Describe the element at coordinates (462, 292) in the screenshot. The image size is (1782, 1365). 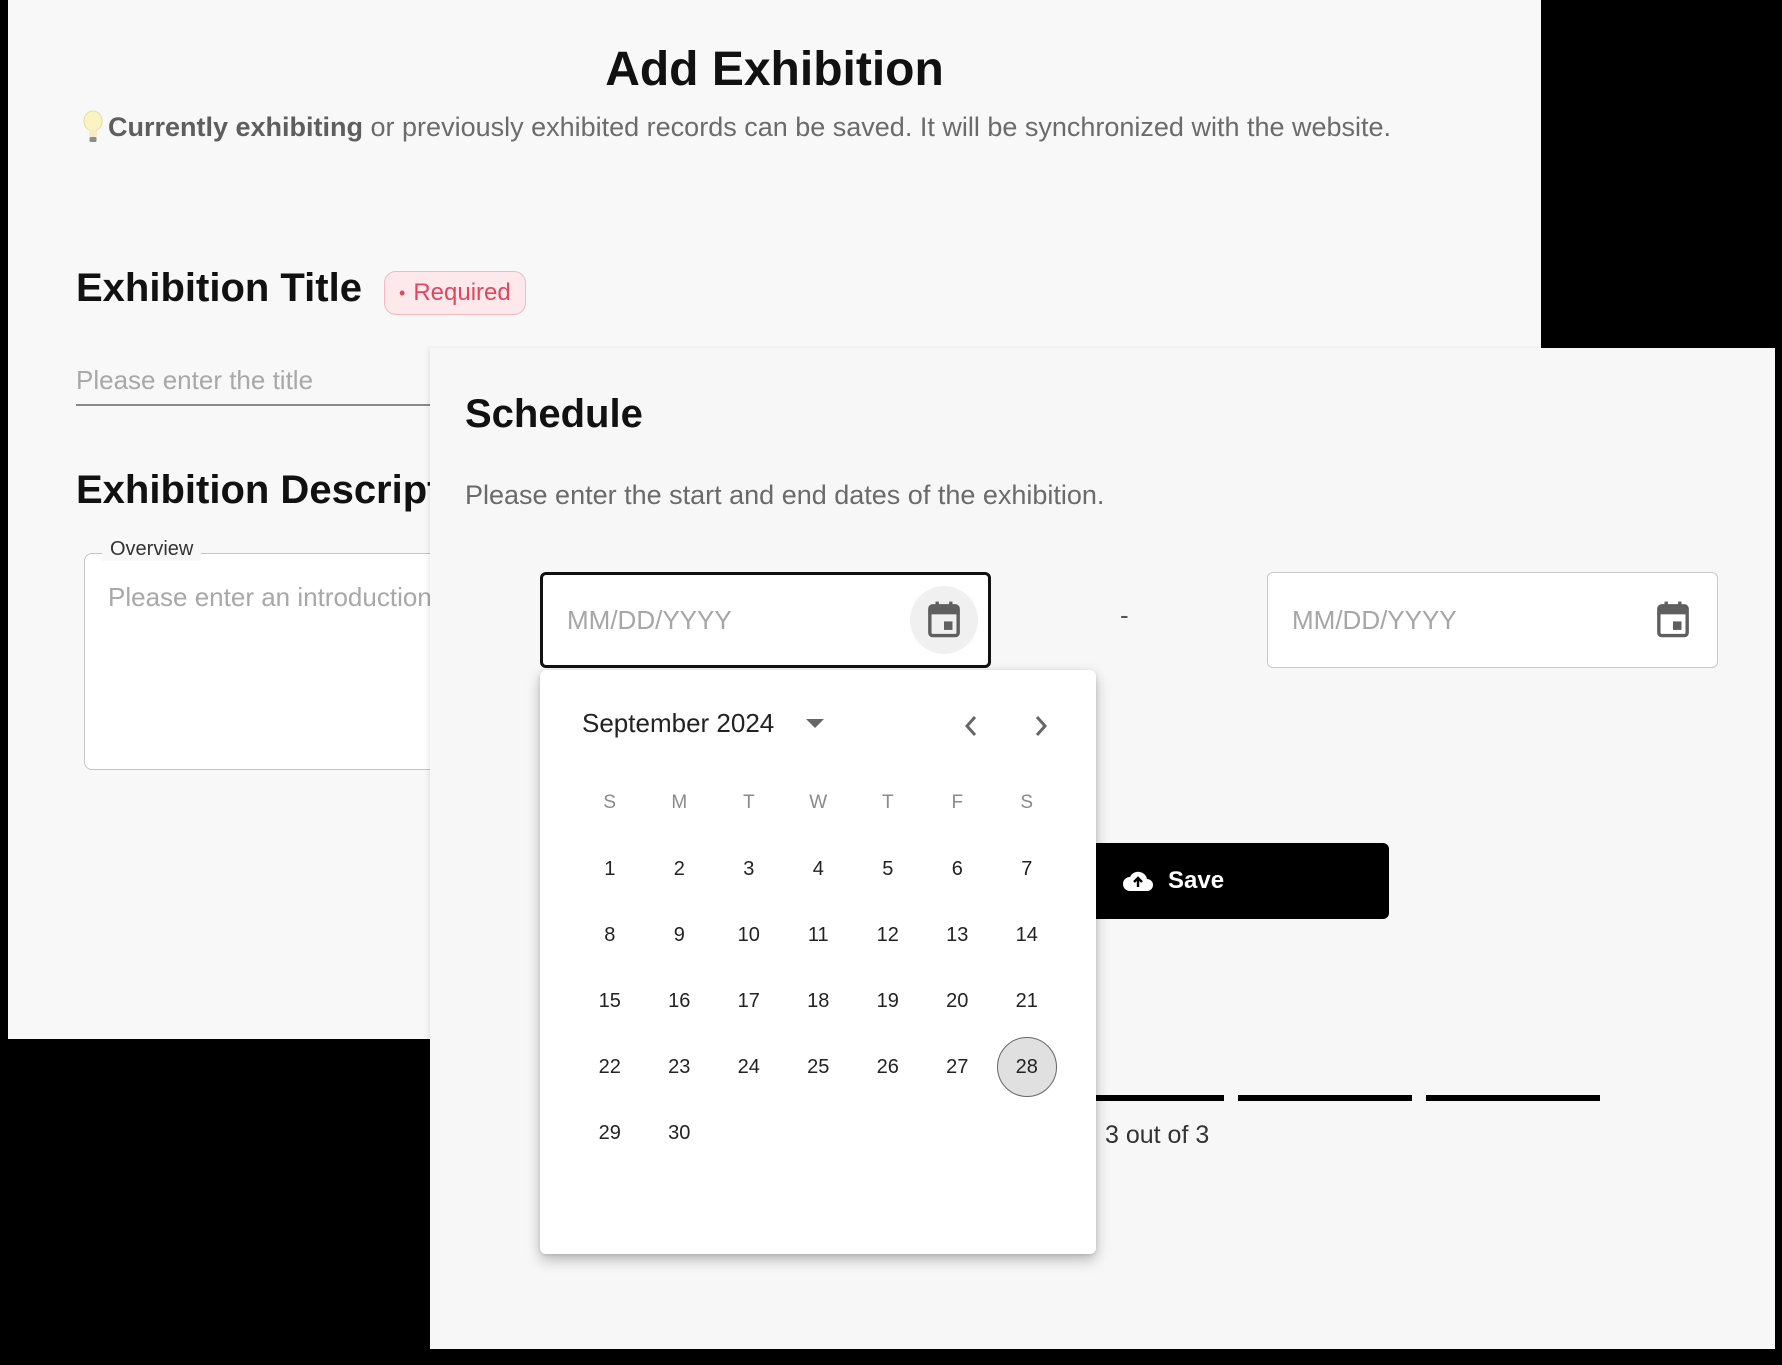
I see `required-text: Required` at that location.